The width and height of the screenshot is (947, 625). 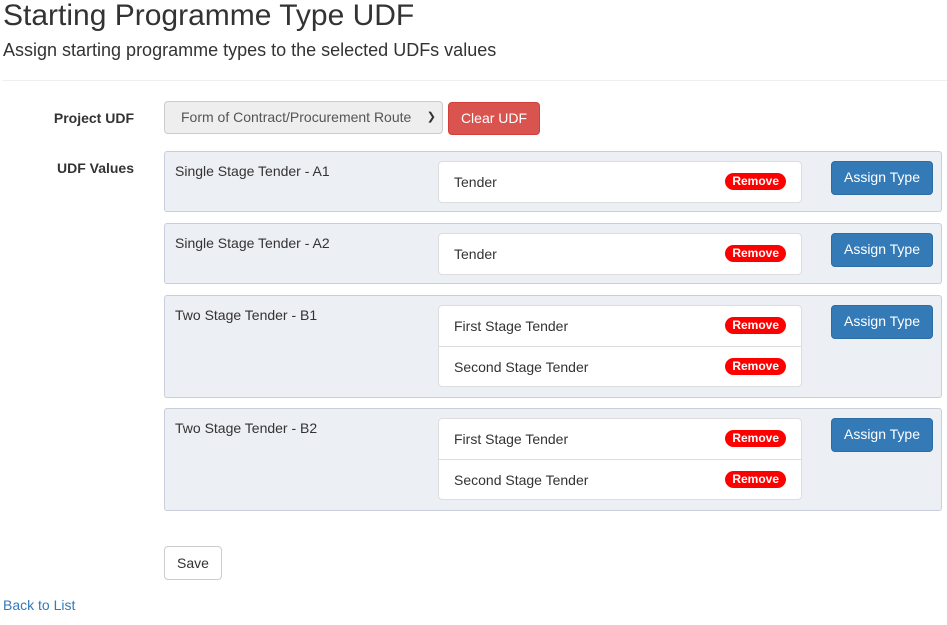 What do you see at coordinates (95, 168) in the screenshot?
I see `udf-values-label: UDF Values` at bounding box center [95, 168].